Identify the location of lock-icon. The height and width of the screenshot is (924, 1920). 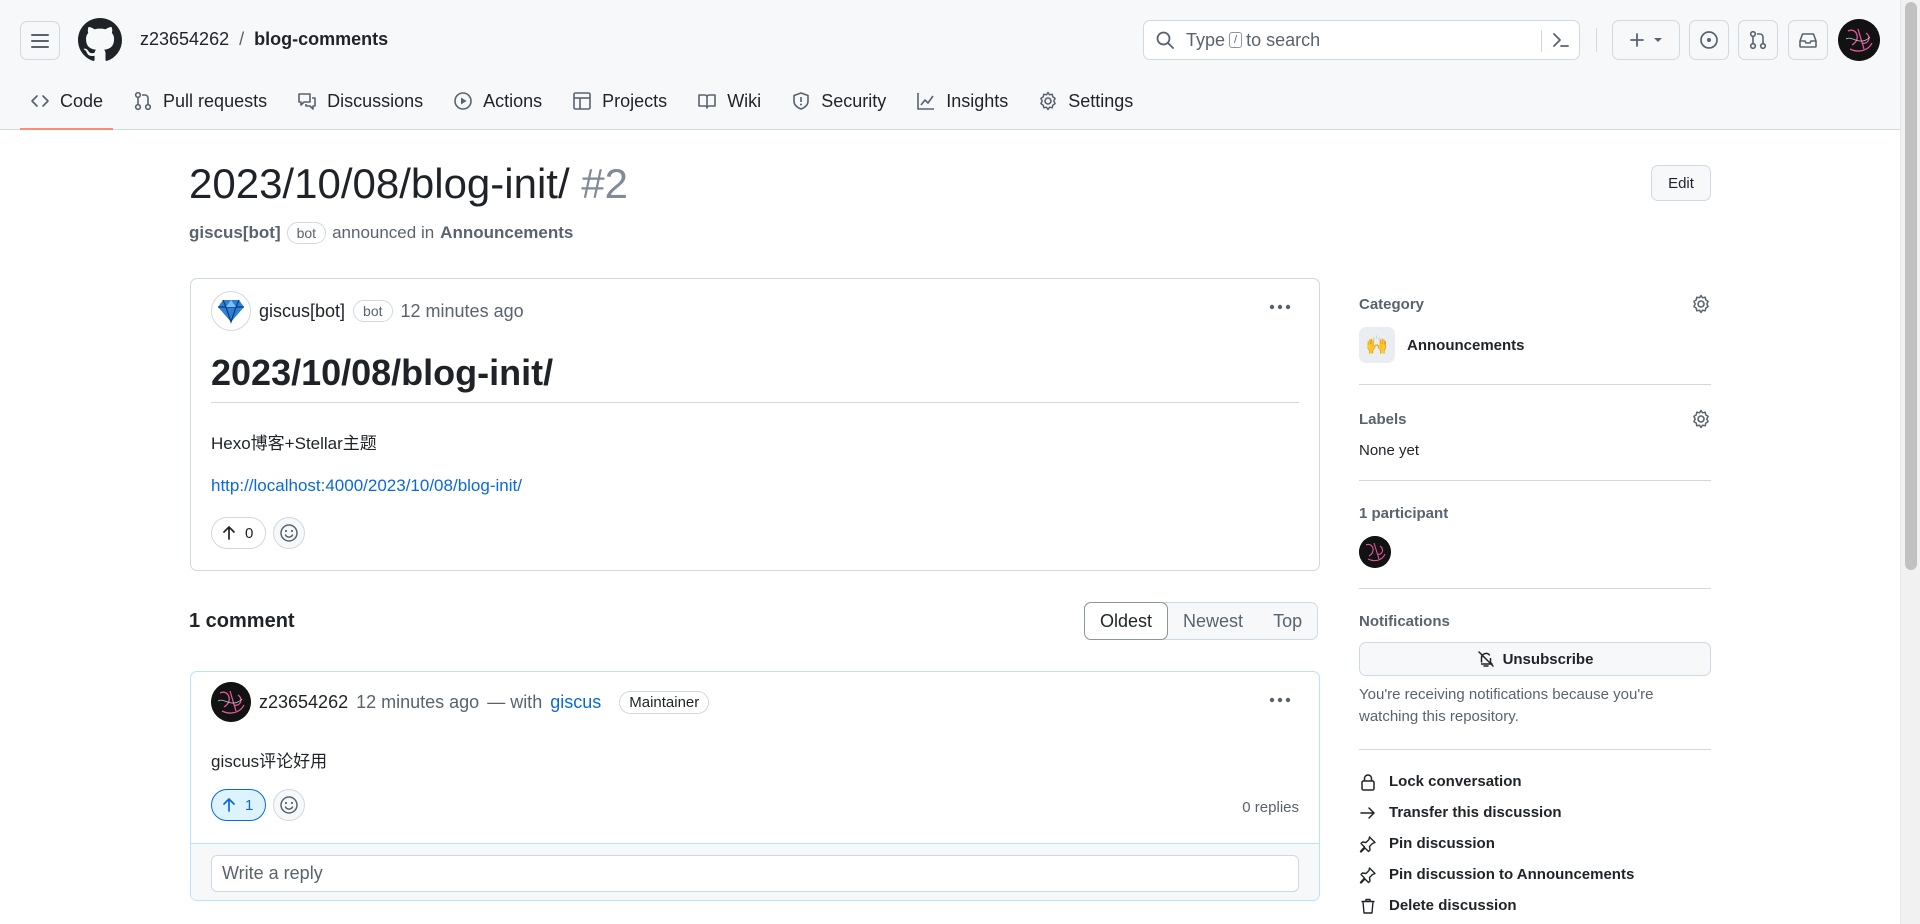
(1368, 782).